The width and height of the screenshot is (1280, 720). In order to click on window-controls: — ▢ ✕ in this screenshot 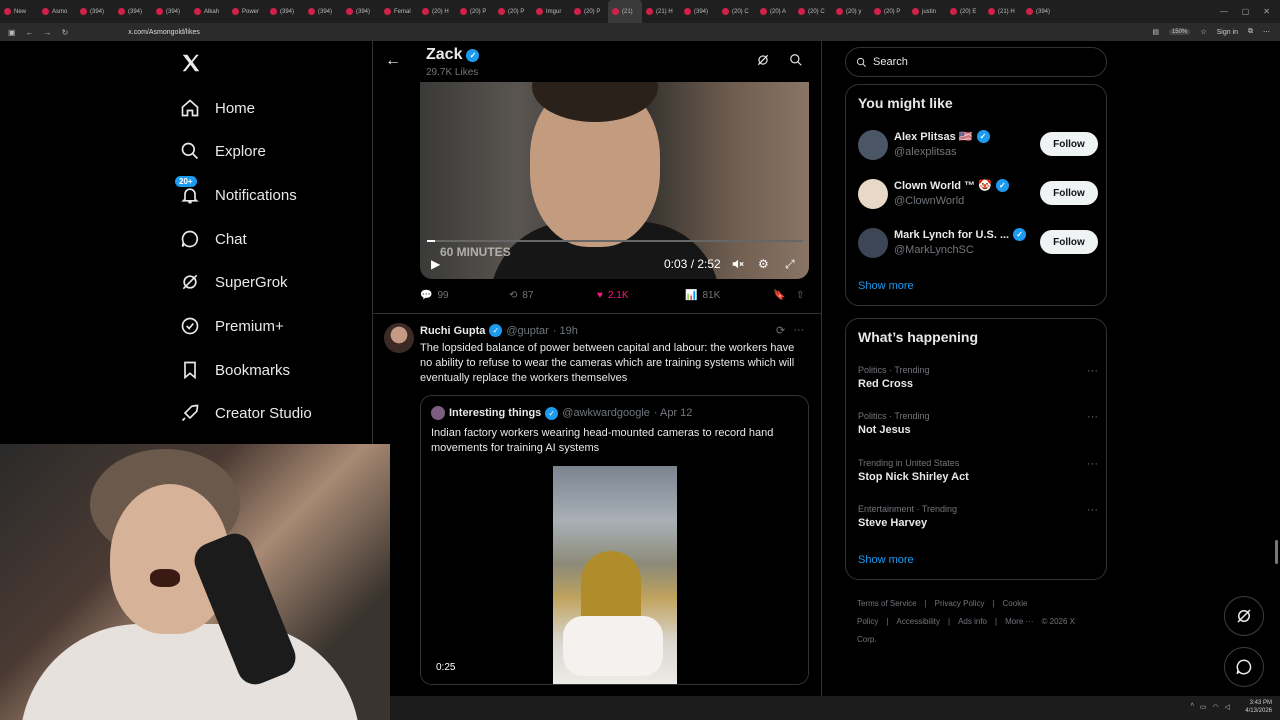, I will do `click(1250, 11)`.